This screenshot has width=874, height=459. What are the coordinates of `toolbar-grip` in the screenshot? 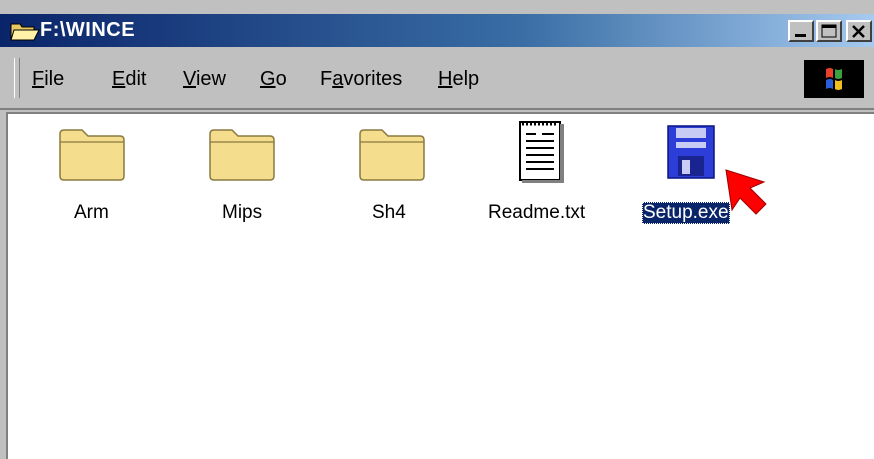 It's located at (17, 78).